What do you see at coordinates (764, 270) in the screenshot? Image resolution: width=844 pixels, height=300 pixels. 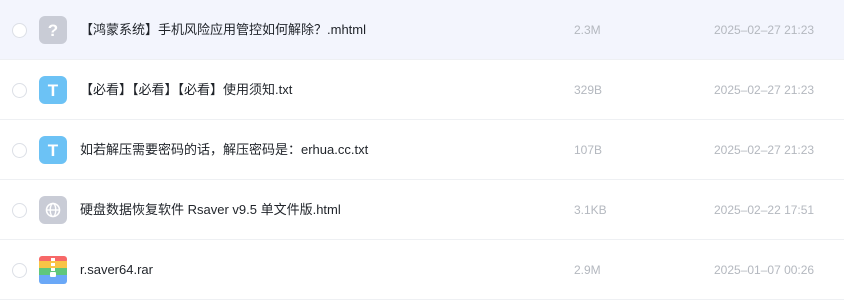 I see `file-date: 2025–01–07 00:26` at bounding box center [764, 270].